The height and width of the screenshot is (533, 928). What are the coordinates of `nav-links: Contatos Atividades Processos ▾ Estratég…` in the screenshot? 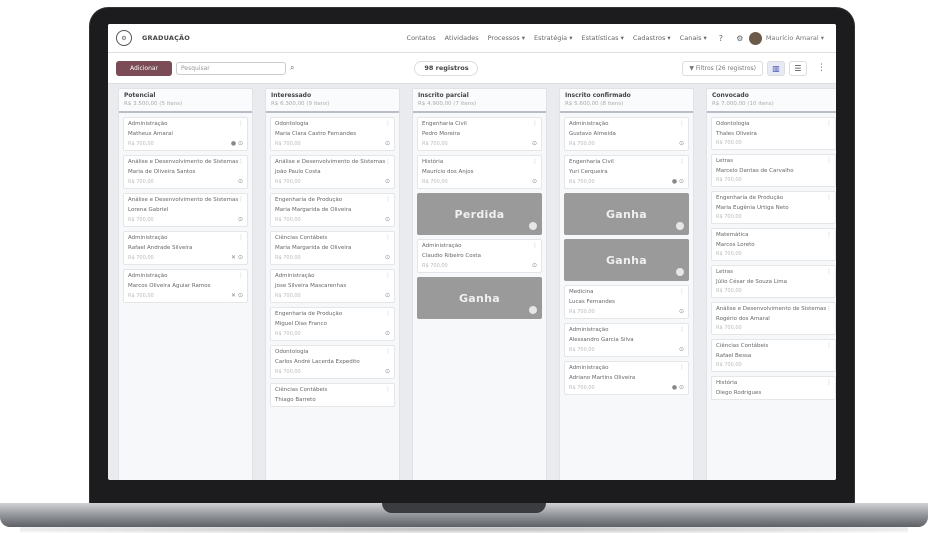 It's located at (576, 38).